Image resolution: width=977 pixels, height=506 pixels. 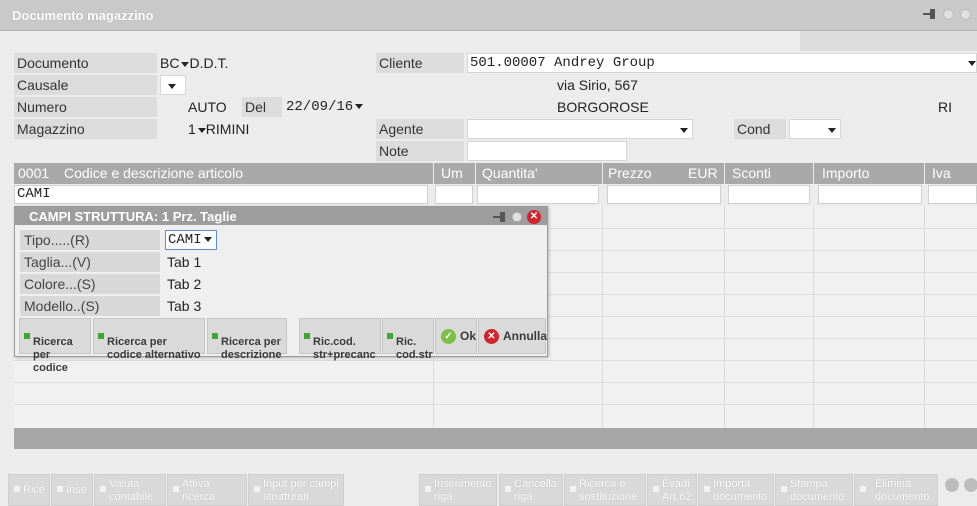 What do you see at coordinates (815, 129) in the screenshot?
I see `cond-select` at bounding box center [815, 129].